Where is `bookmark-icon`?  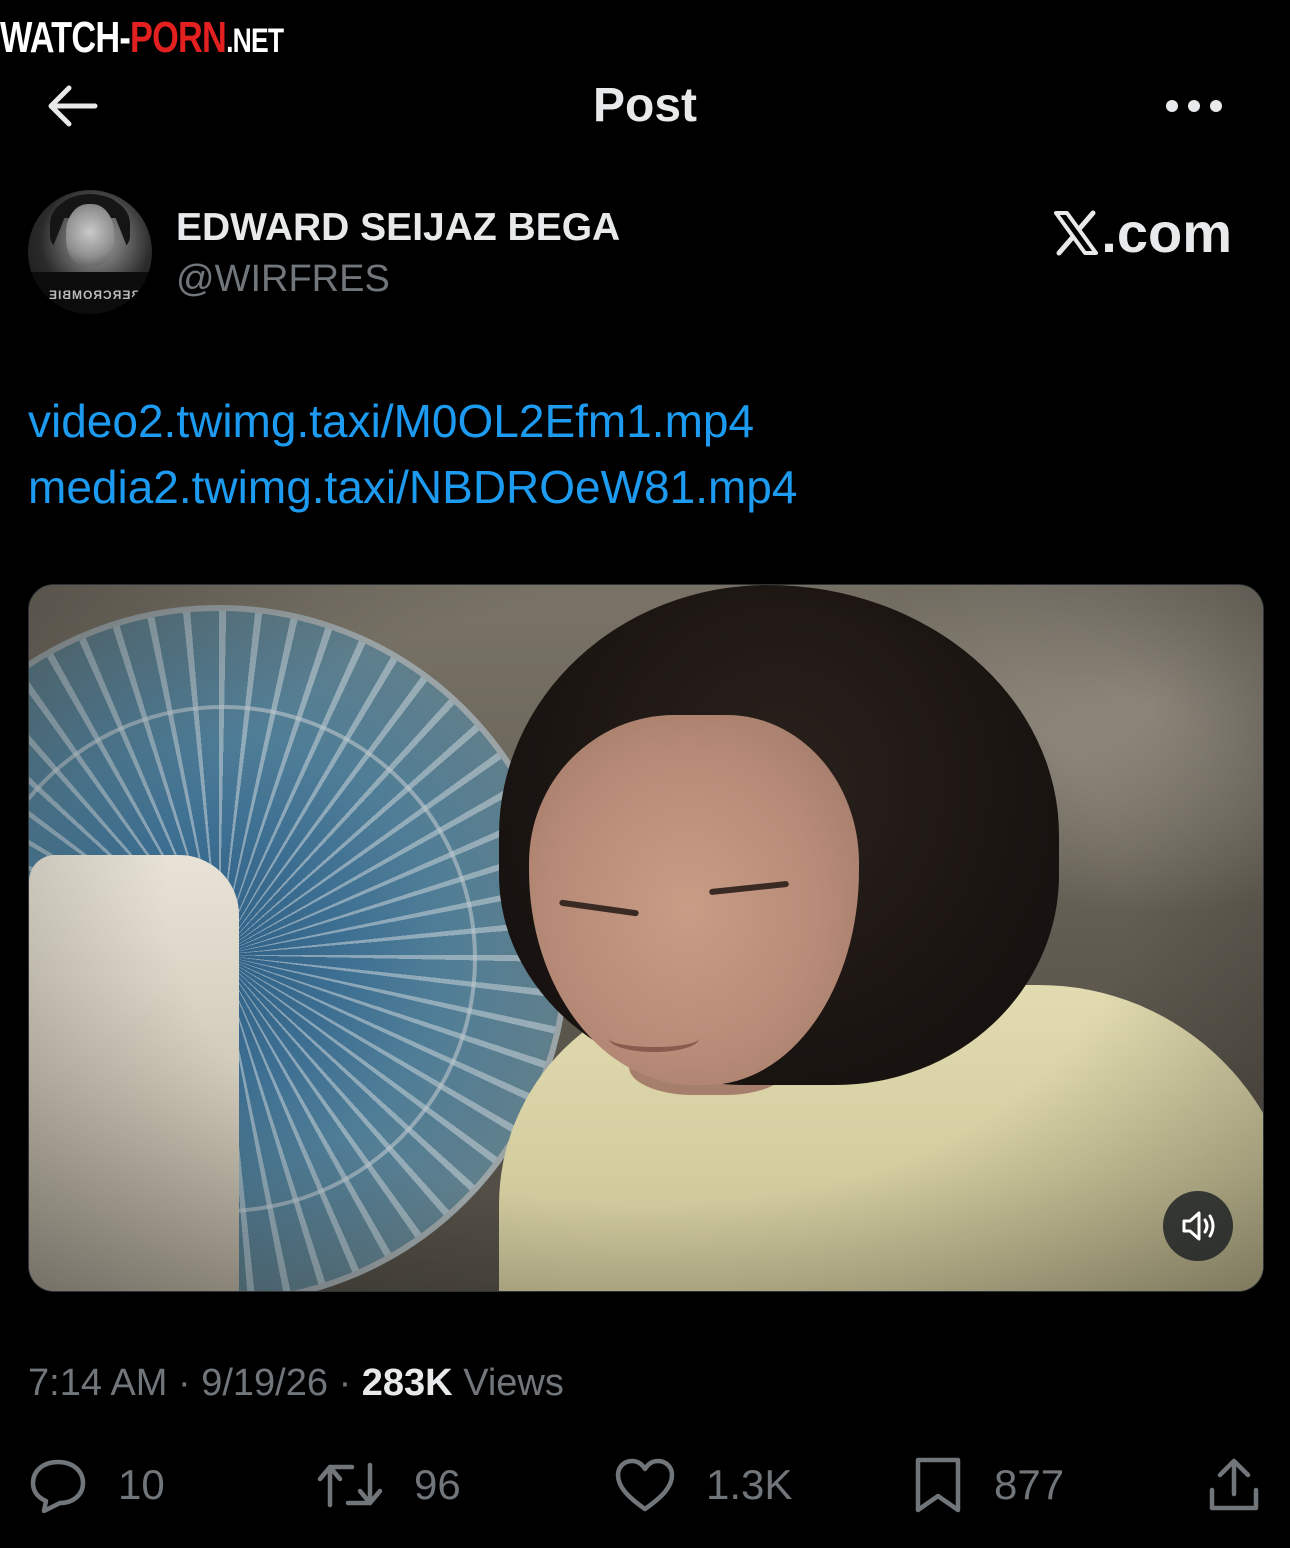 bookmark-icon is located at coordinates (938, 1485).